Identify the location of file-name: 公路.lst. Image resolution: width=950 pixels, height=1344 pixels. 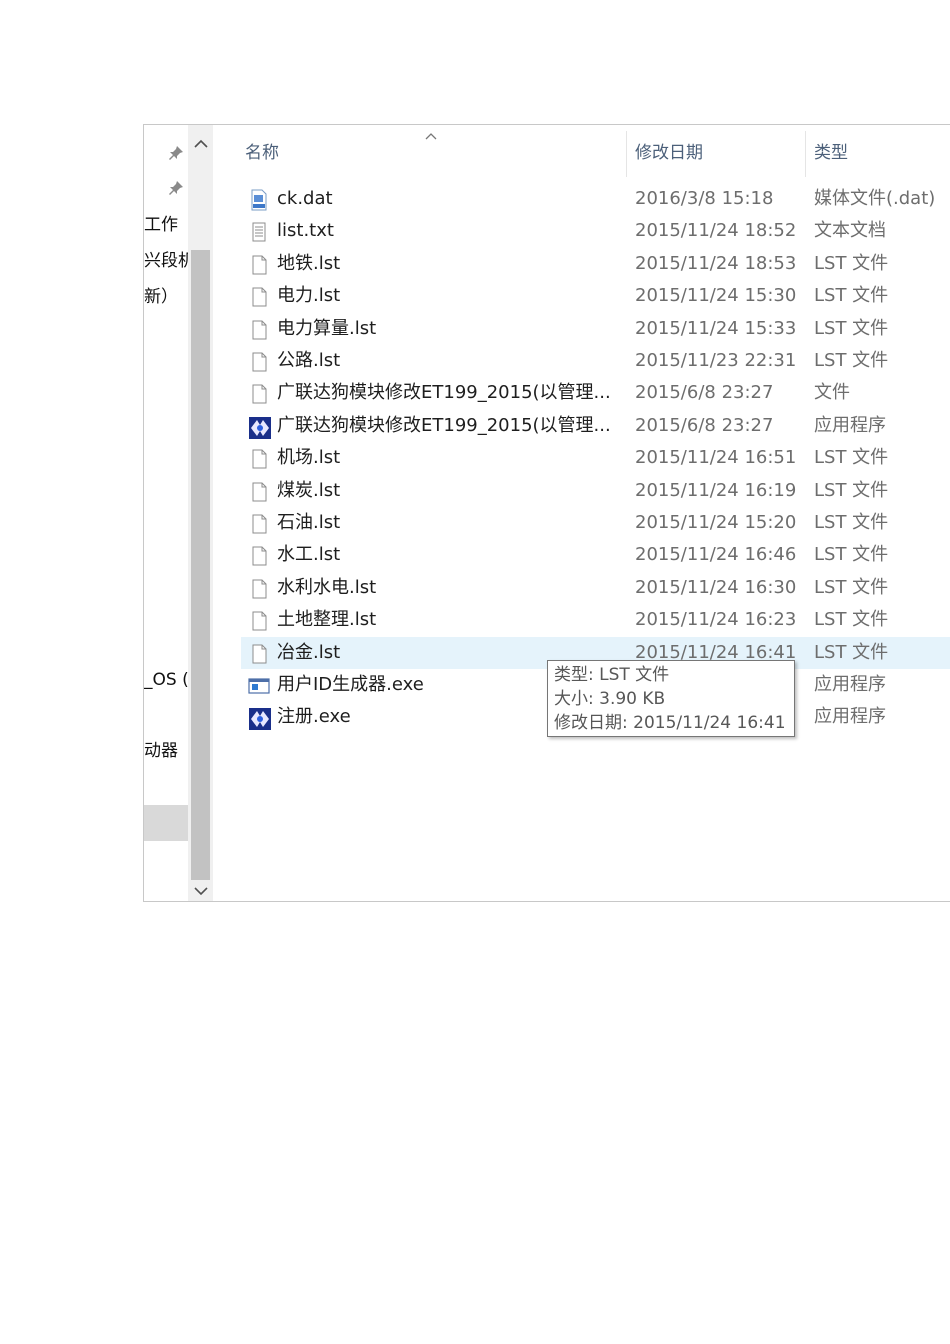
(309, 360).